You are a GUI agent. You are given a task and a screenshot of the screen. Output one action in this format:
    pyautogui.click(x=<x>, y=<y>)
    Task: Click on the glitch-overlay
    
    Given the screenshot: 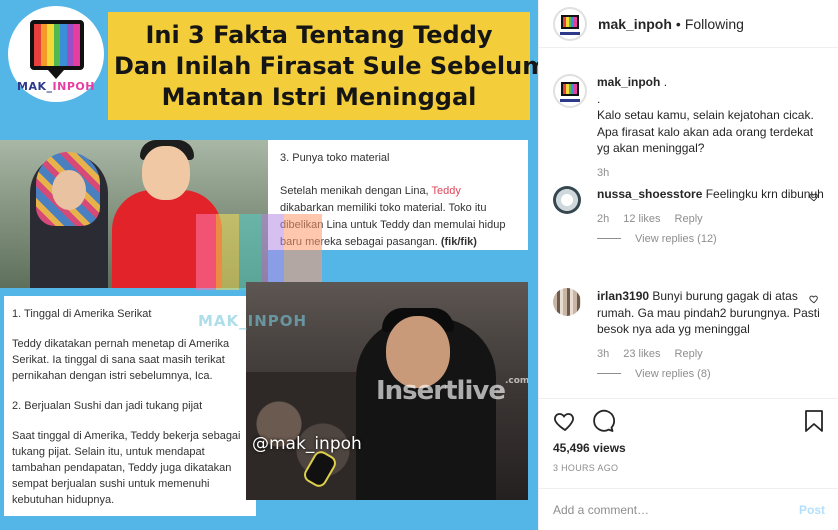 What is the action you would take?
    pyautogui.click(x=259, y=252)
    